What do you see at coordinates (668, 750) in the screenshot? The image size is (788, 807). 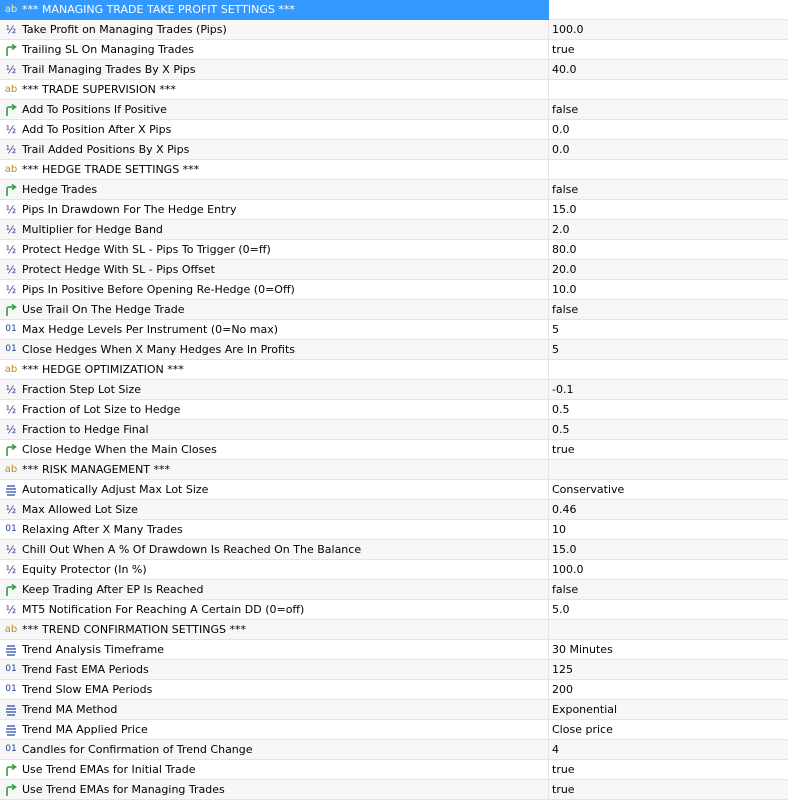 I see `parameter-value: 4` at bounding box center [668, 750].